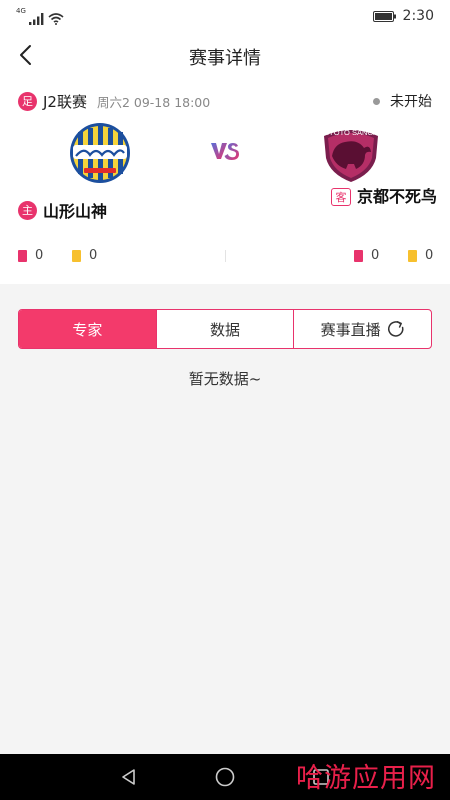  I want to click on away-tag: 客, so click(341, 197).